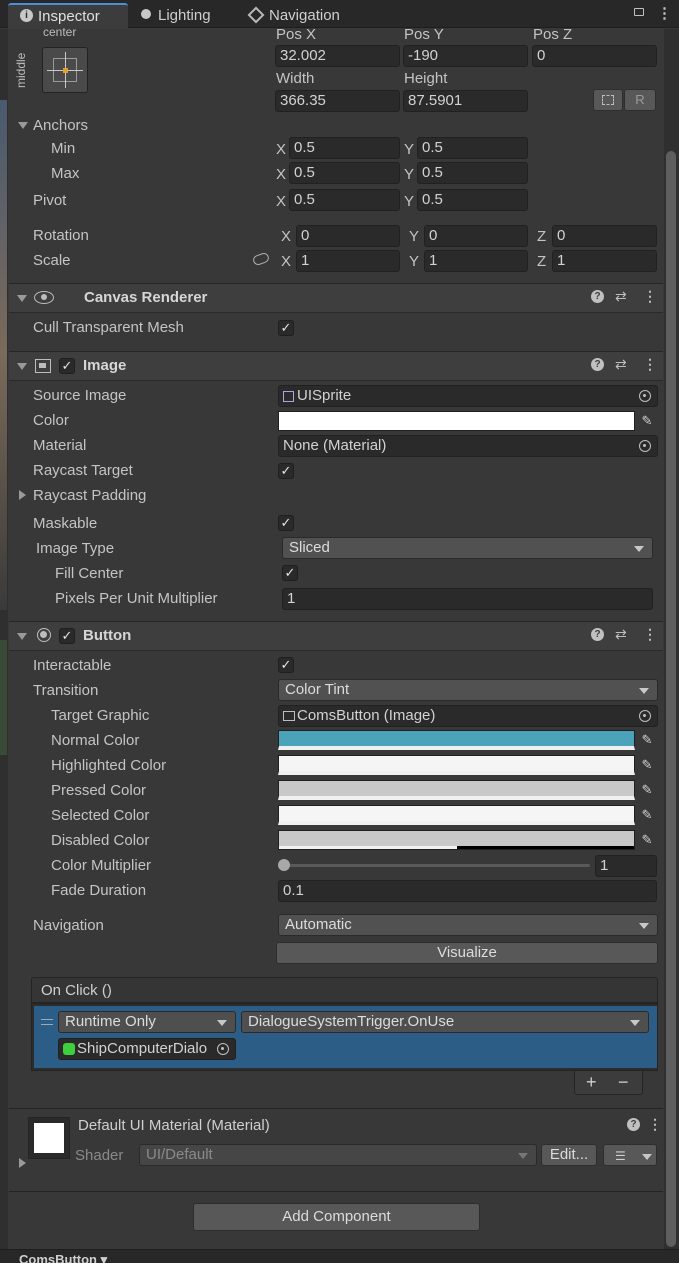  I want to click on color-multiplier-slider-handle, so click(284, 865).